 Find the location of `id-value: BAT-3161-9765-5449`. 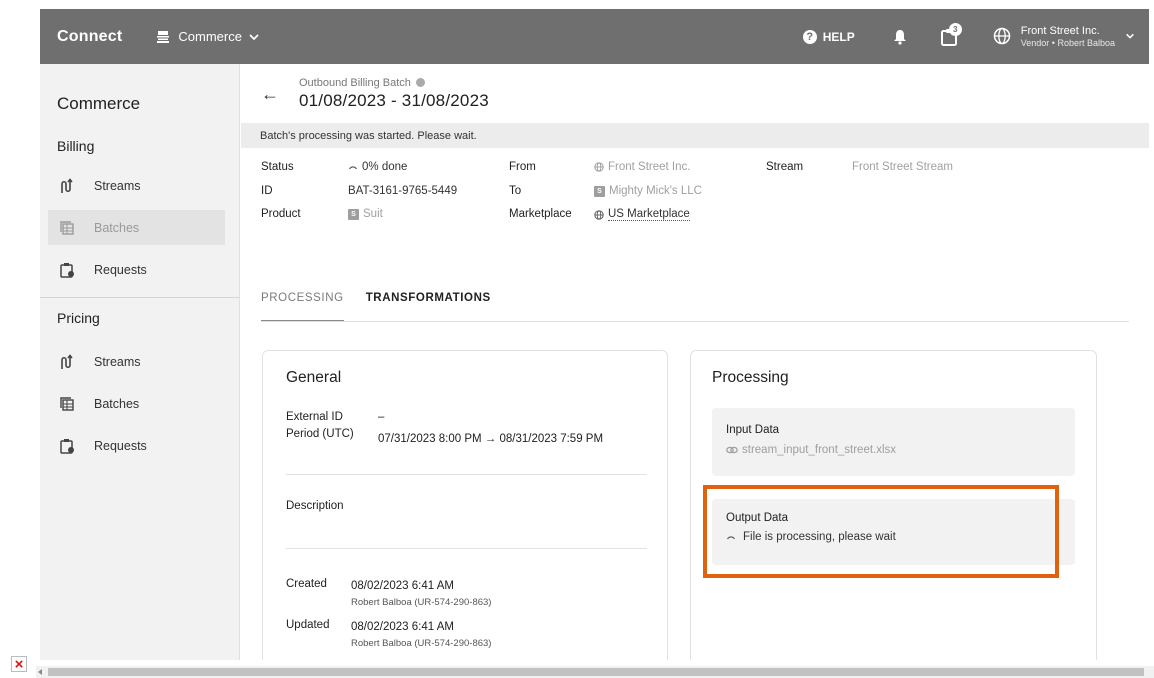

id-value: BAT-3161-9765-5449 is located at coordinates (403, 191).